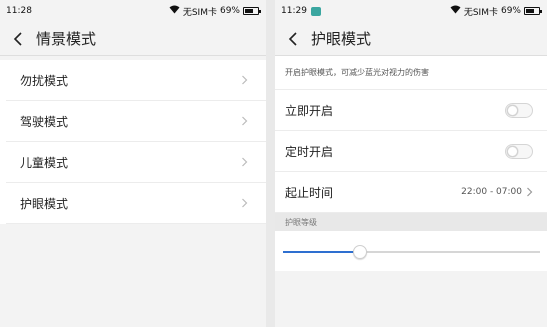 The height and width of the screenshot is (327, 547). I want to click on setting-time-range: 起止时间 22:00 - 07:00, so click(411, 192).